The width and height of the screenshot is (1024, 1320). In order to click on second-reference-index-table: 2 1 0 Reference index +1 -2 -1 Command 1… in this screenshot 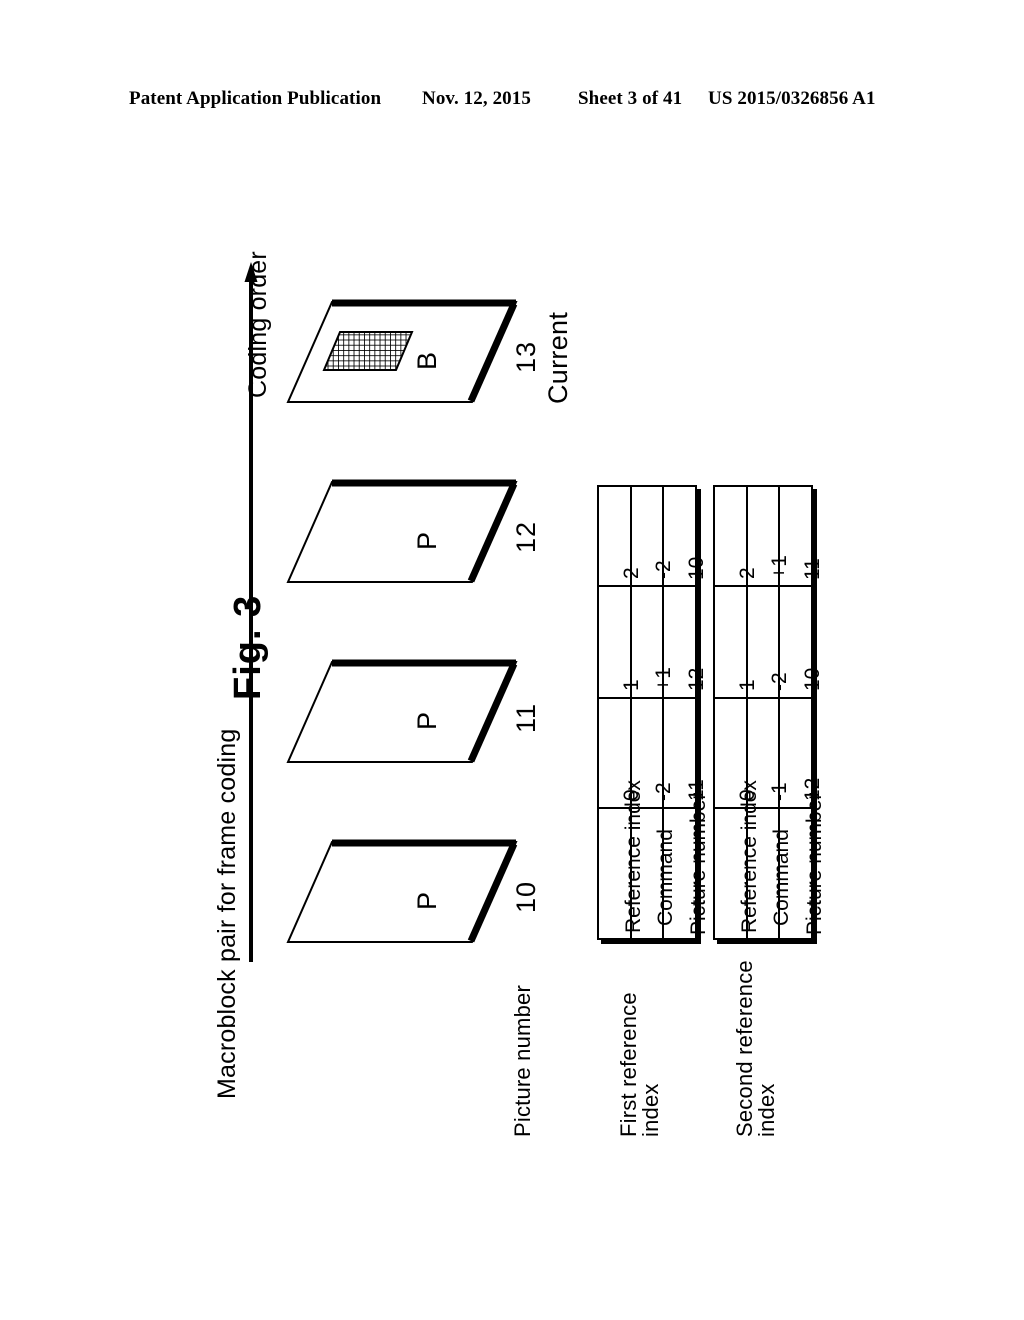, I will do `click(769, 712)`.